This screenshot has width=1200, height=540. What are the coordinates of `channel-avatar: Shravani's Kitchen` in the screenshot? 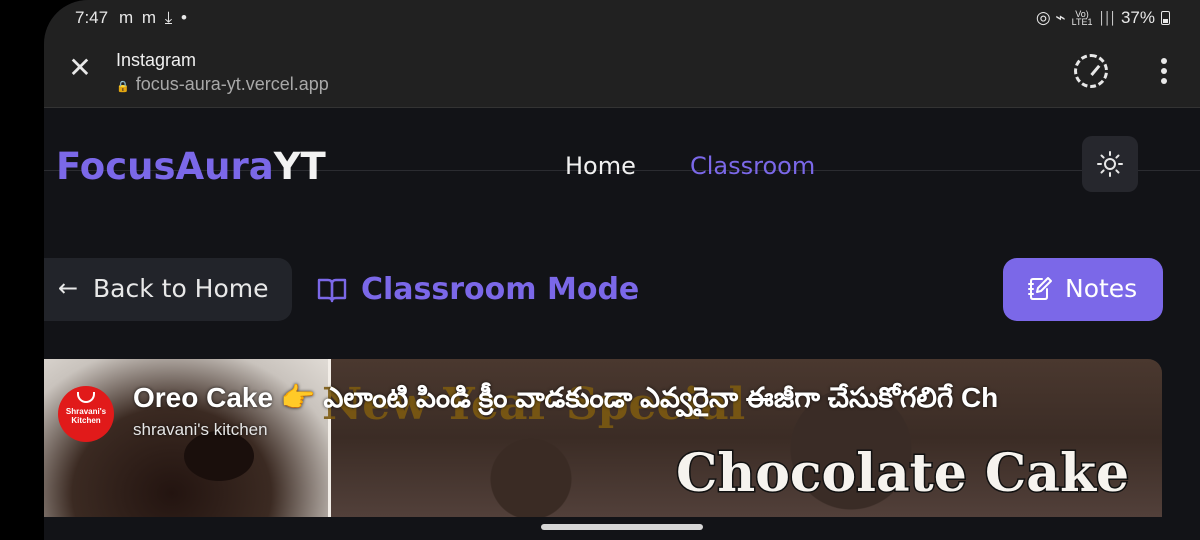 It's located at (86, 414).